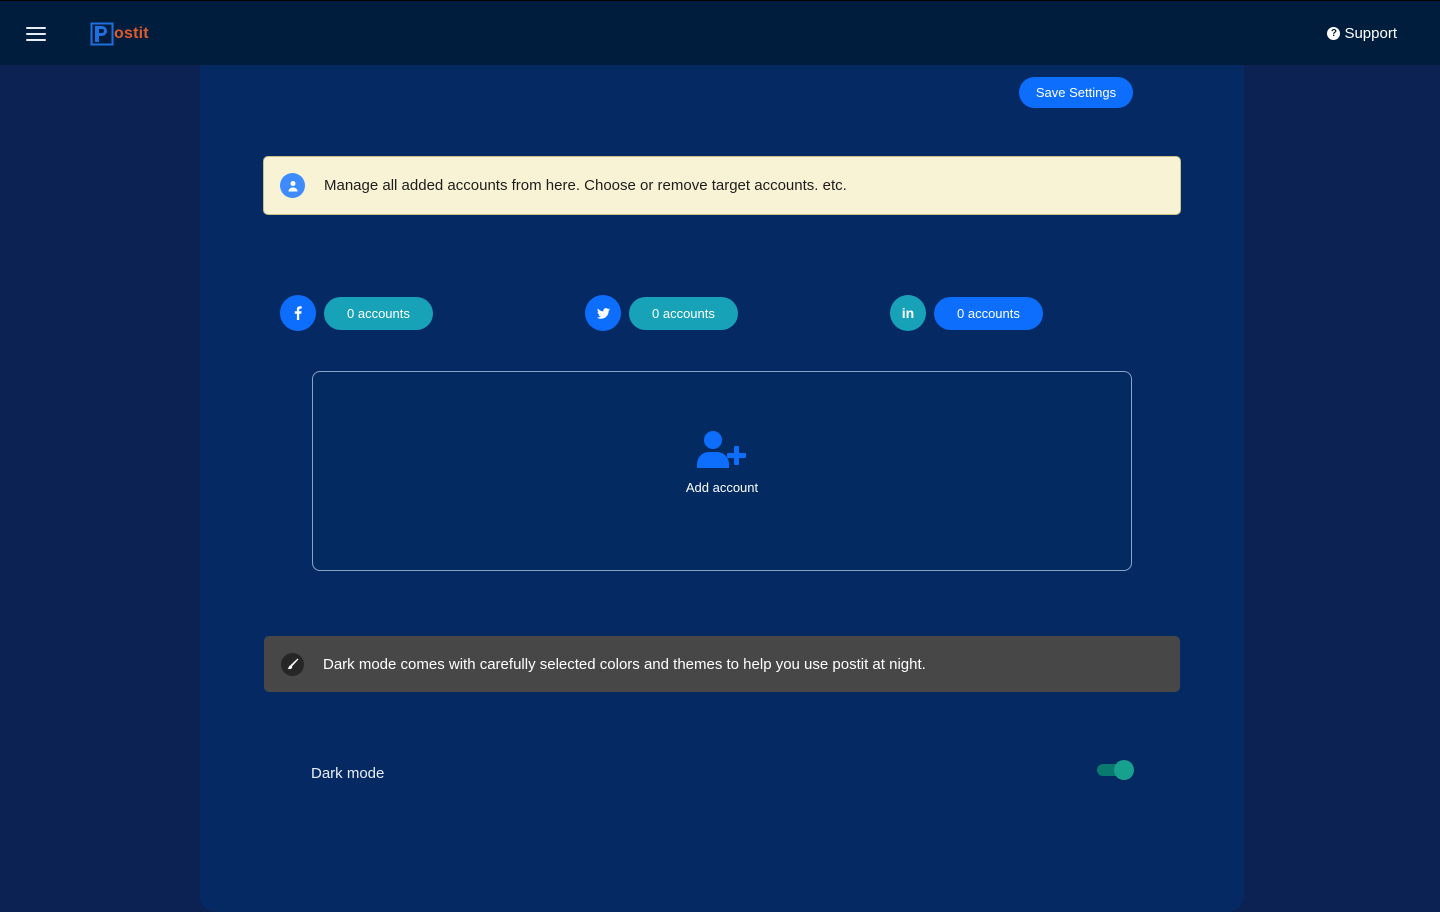 The image size is (1440, 912). I want to click on dark-mode-label: Dark mode, so click(348, 773).